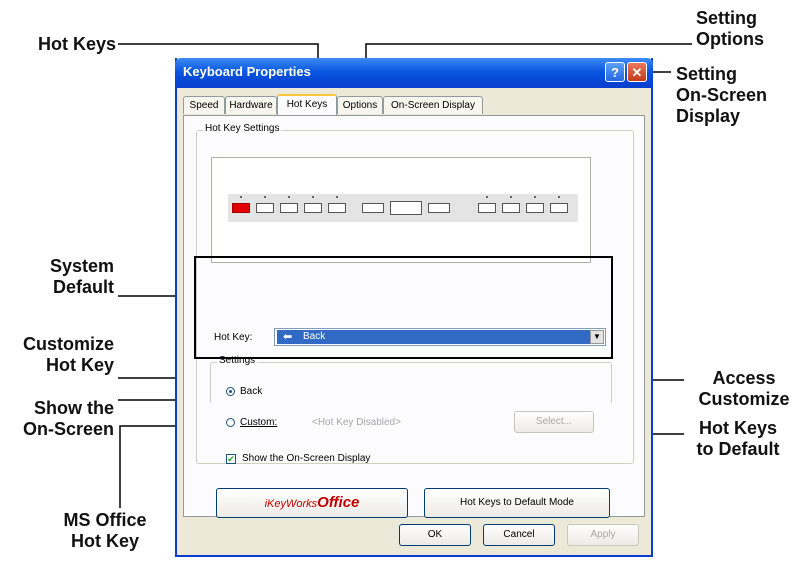 This screenshot has width=808, height=567. What do you see at coordinates (259, 422) in the screenshot?
I see `radio-custom-label: Custom:` at bounding box center [259, 422].